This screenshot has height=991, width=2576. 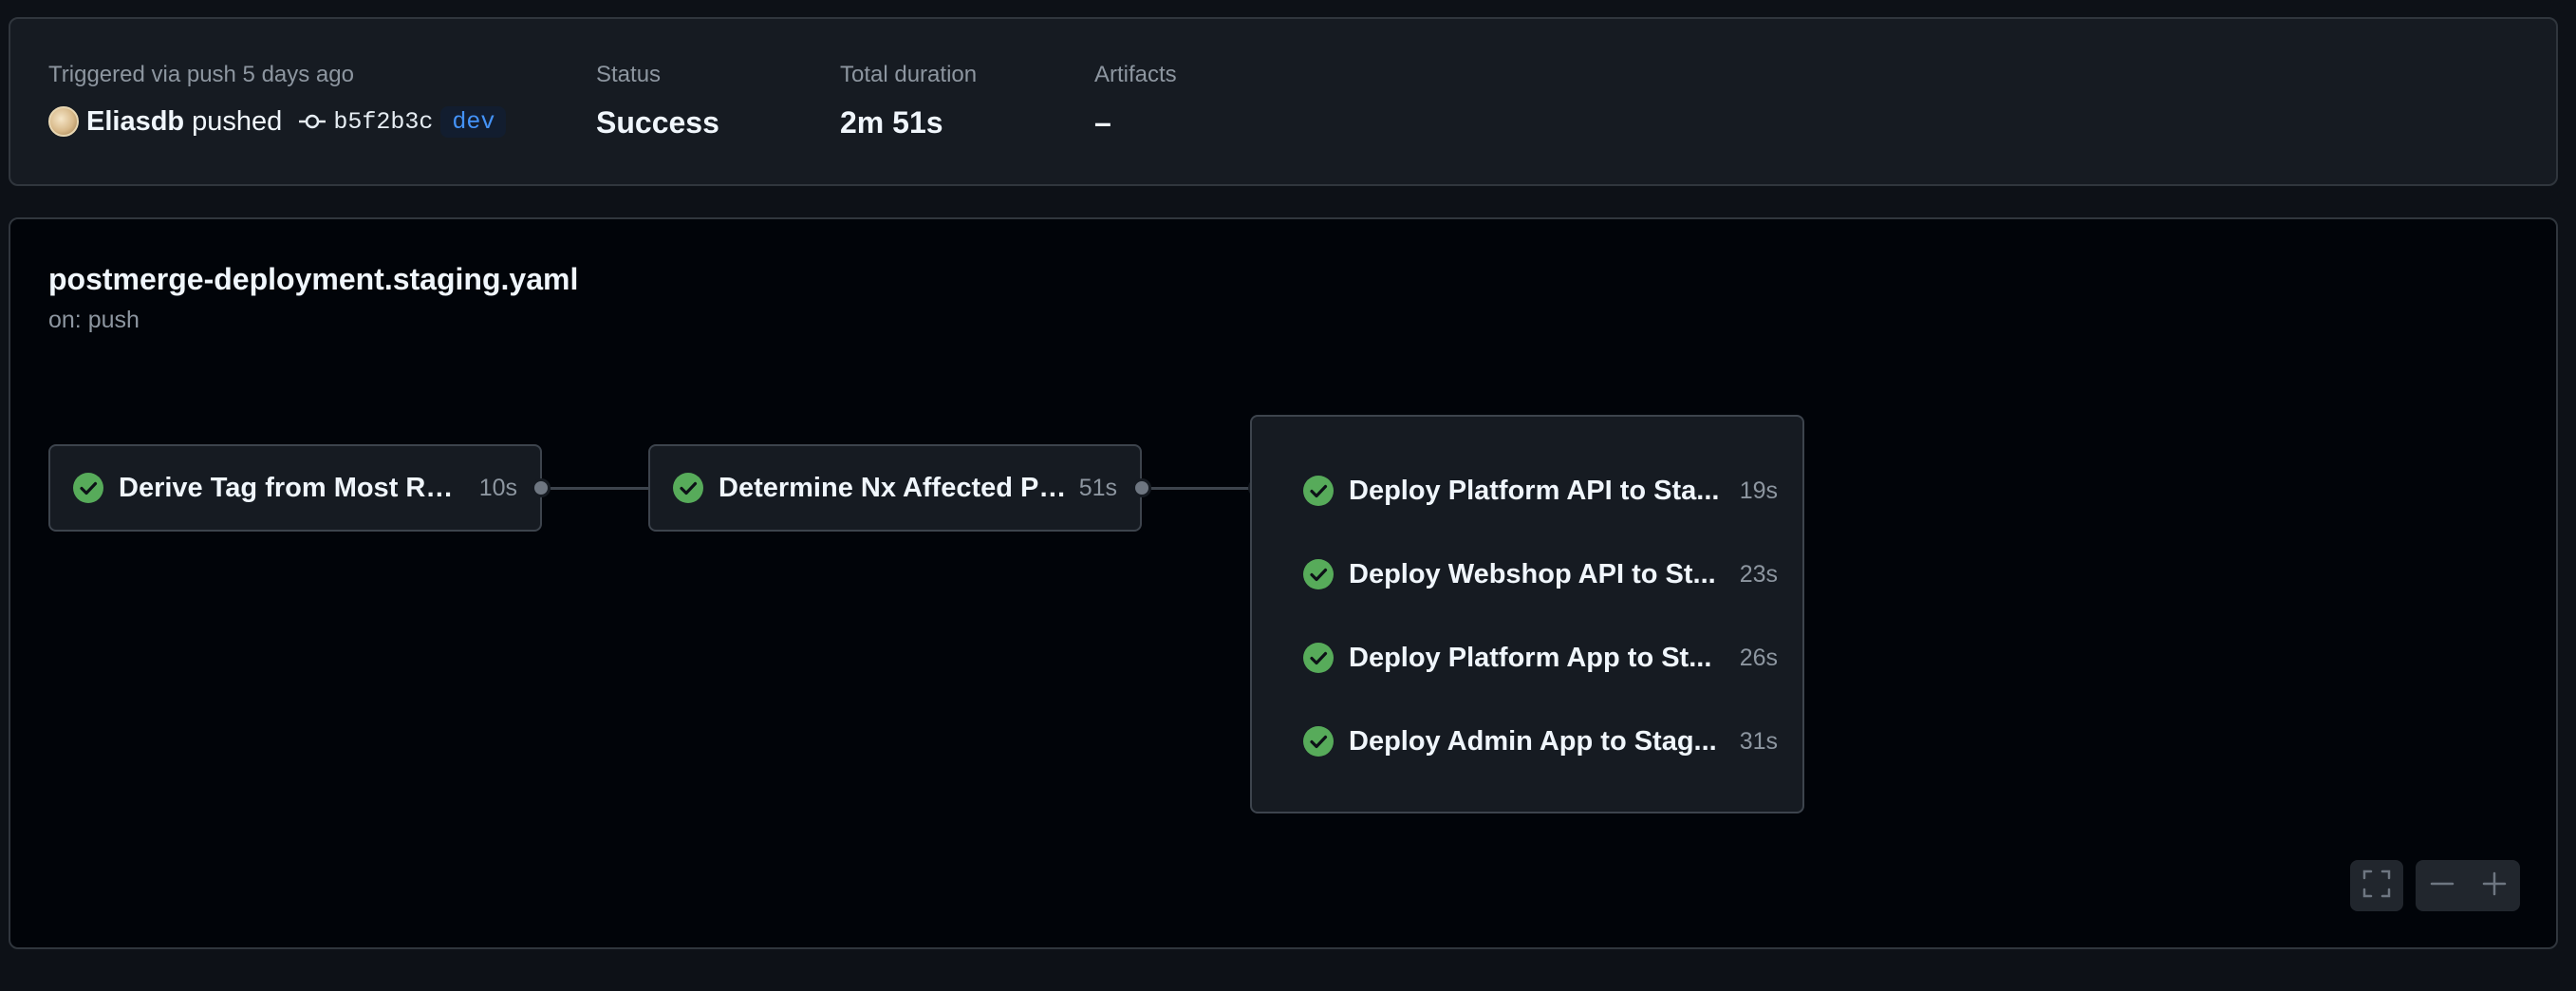 I want to click on fullscreen-icon, so click(x=2376, y=886).